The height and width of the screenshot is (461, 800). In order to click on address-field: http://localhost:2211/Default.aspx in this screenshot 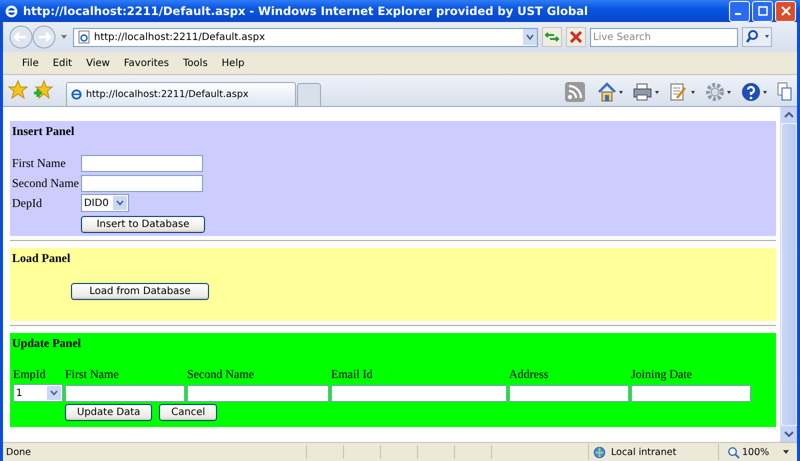, I will do `click(305, 37)`.